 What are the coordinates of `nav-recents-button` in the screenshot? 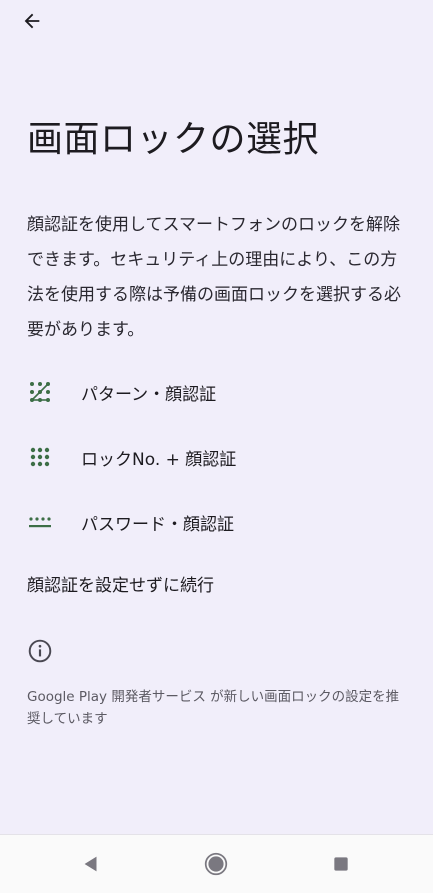 It's located at (341, 864).